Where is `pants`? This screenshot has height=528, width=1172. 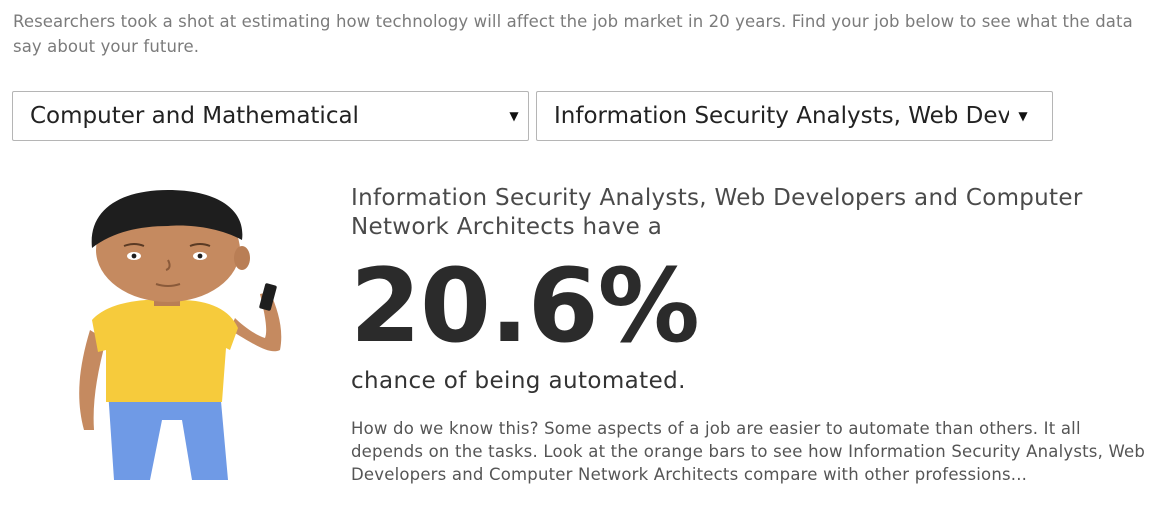
pants is located at coordinates (168, 435).